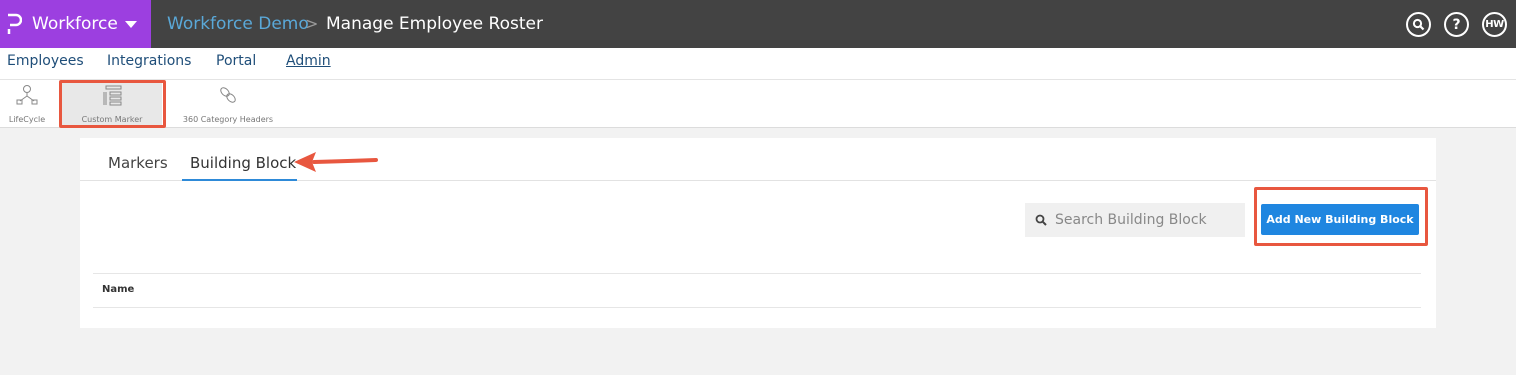  Describe the element at coordinates (243, 163) in the screenshot. I see `tab-building-block: Building Block` at that location.